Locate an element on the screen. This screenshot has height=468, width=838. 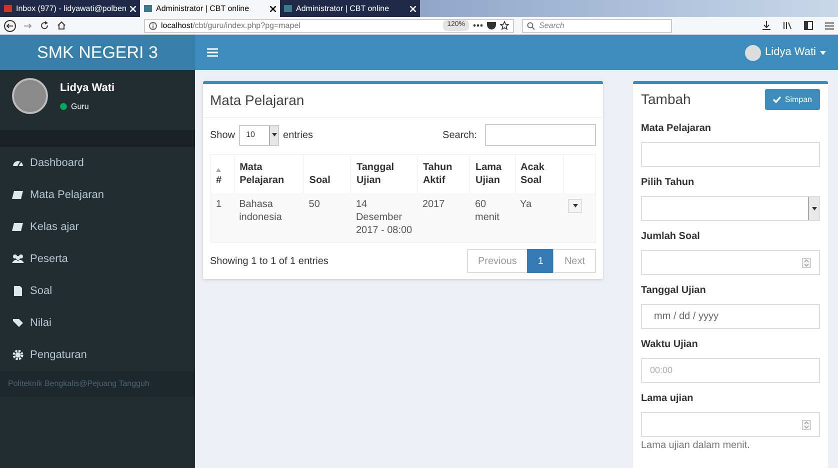
nav-item: Soal is located at coordinates (97, 291).